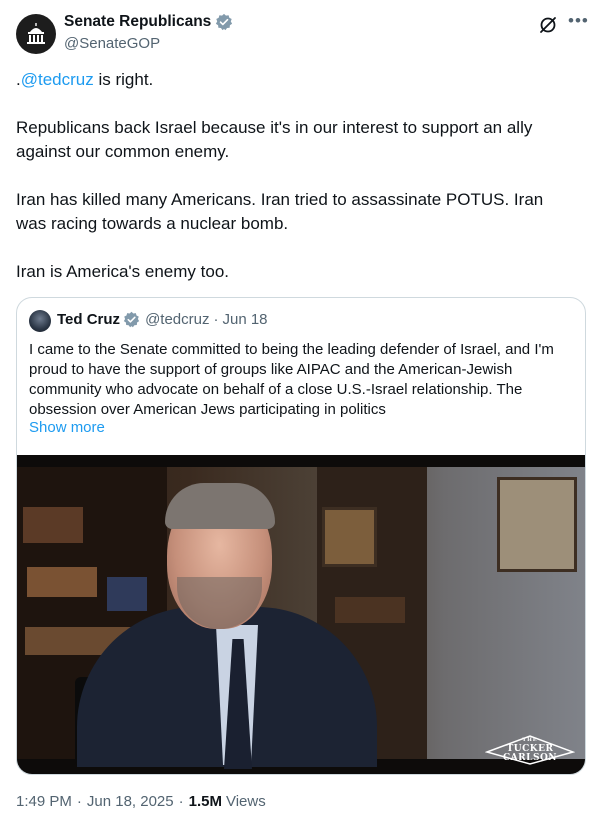  Describe the element at coordinates (296, 80) in the screenshot. I see `tweet-line-1: .@tedcruz is right.` at that location.